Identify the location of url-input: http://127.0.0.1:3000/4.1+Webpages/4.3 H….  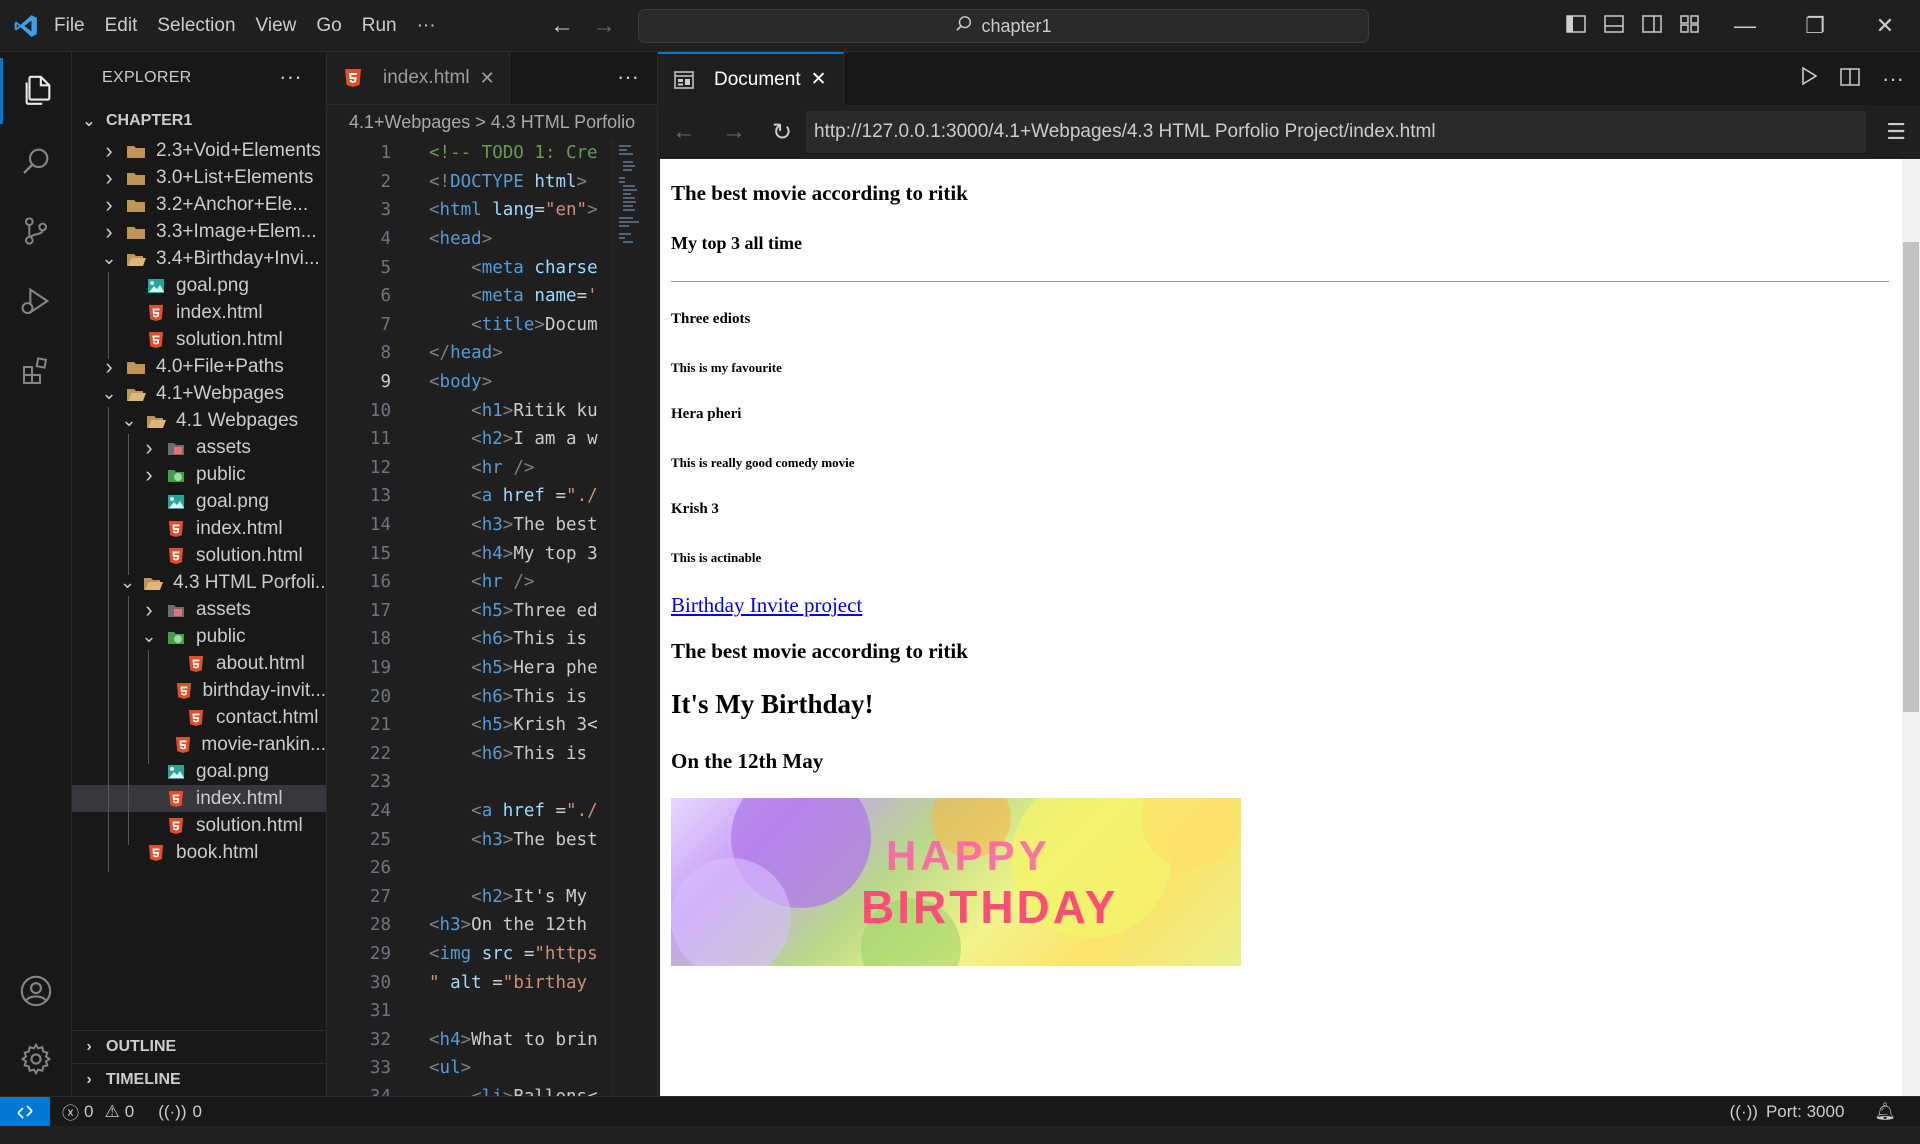
(1336, 132).